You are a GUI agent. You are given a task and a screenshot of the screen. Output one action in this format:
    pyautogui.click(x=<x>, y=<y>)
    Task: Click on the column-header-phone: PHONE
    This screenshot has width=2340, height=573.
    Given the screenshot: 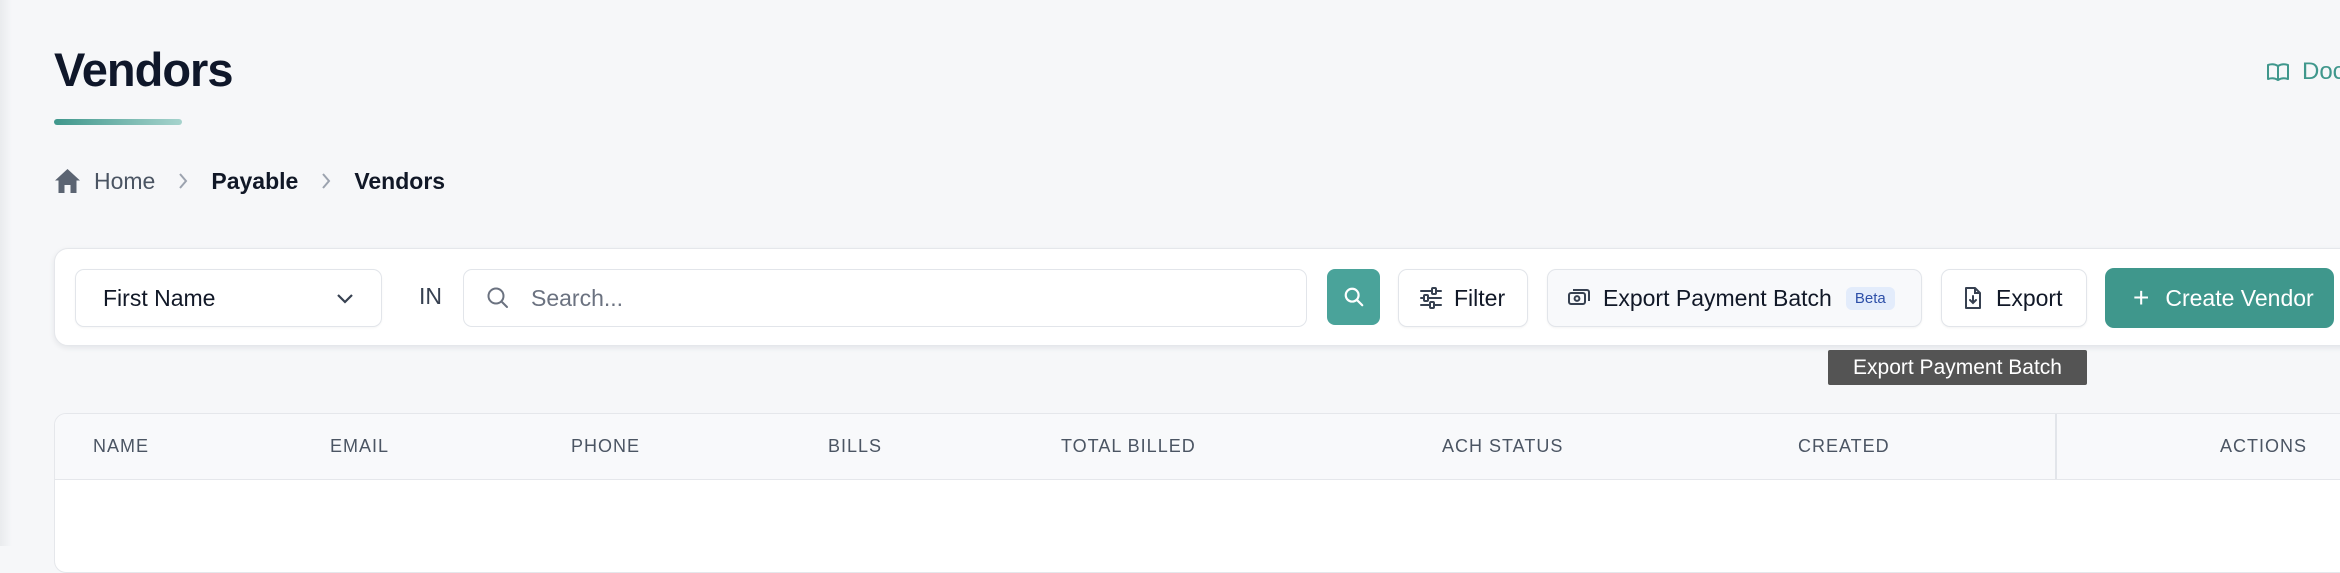 What is the action you would take?
    pyautogui.click(x=605, y=446)
    